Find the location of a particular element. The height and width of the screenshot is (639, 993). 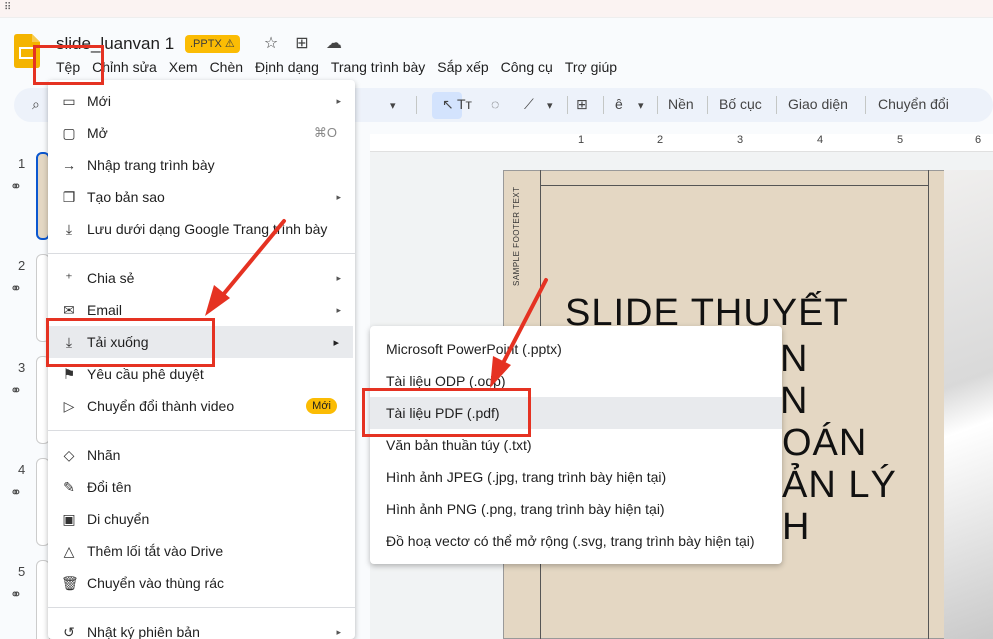

star-icon: ☆ is located at coordinates (271, 44).